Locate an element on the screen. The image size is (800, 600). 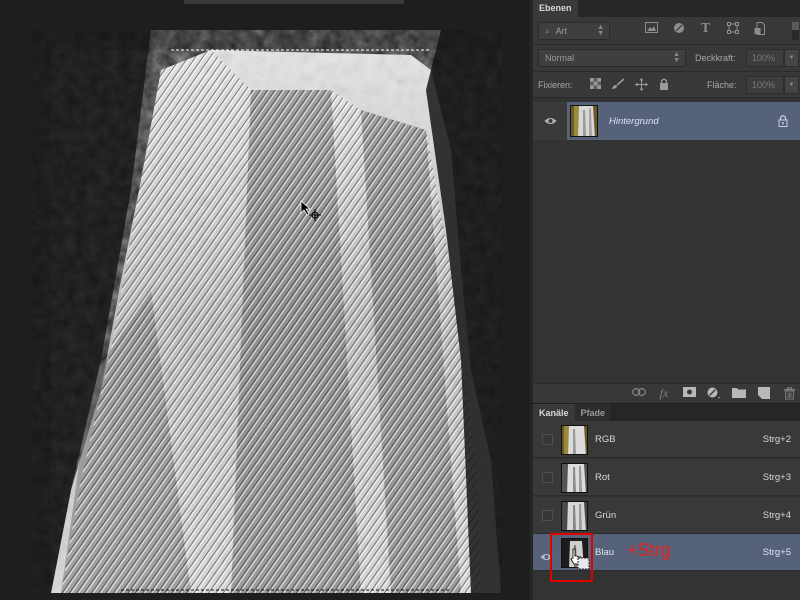
tutorial-annotation: +Strg is located at coordinates (649, 550).